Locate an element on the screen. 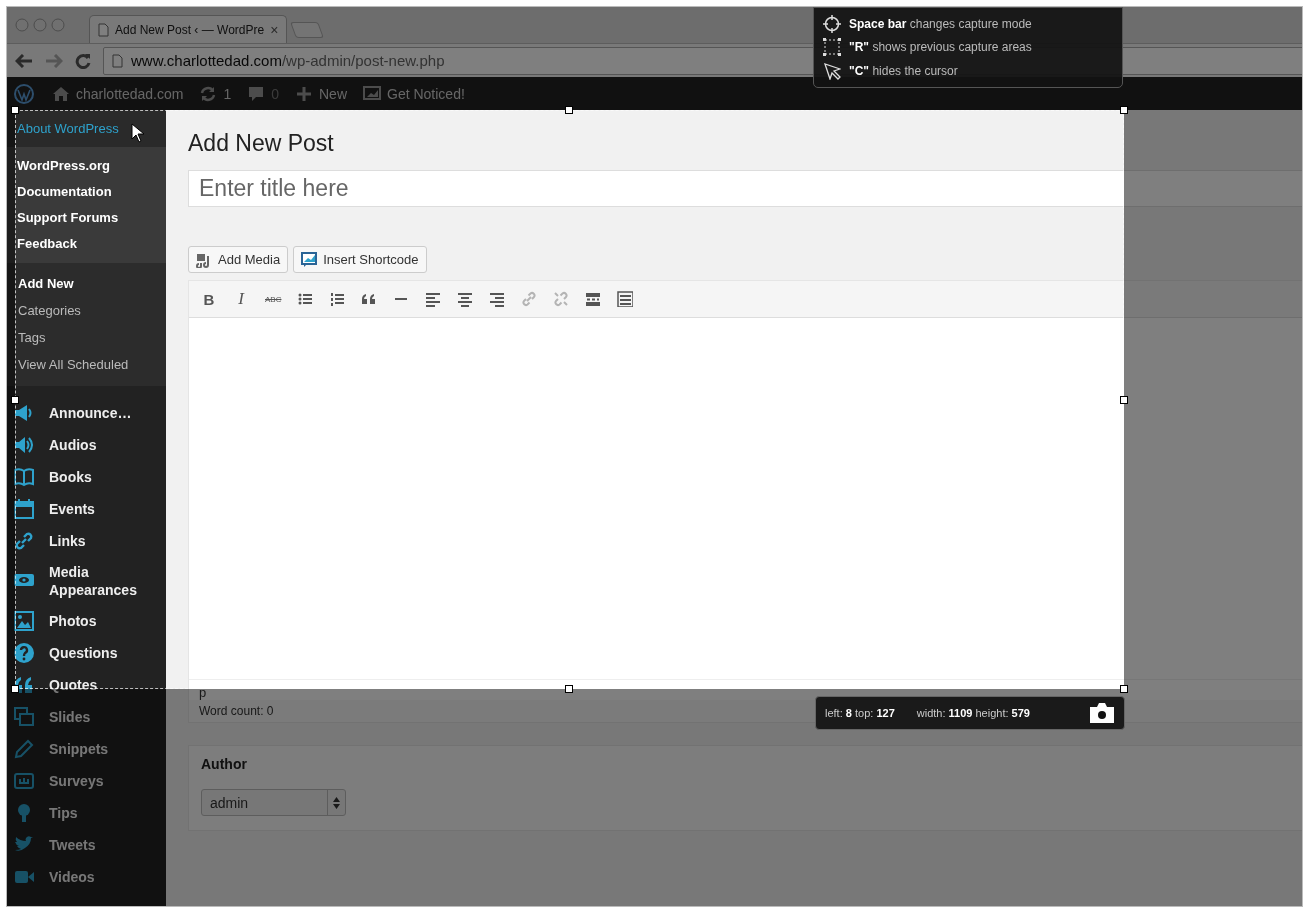 This screenshot has height=914, width=1309. bullet-list-icon is located at coordinates (305, 299).